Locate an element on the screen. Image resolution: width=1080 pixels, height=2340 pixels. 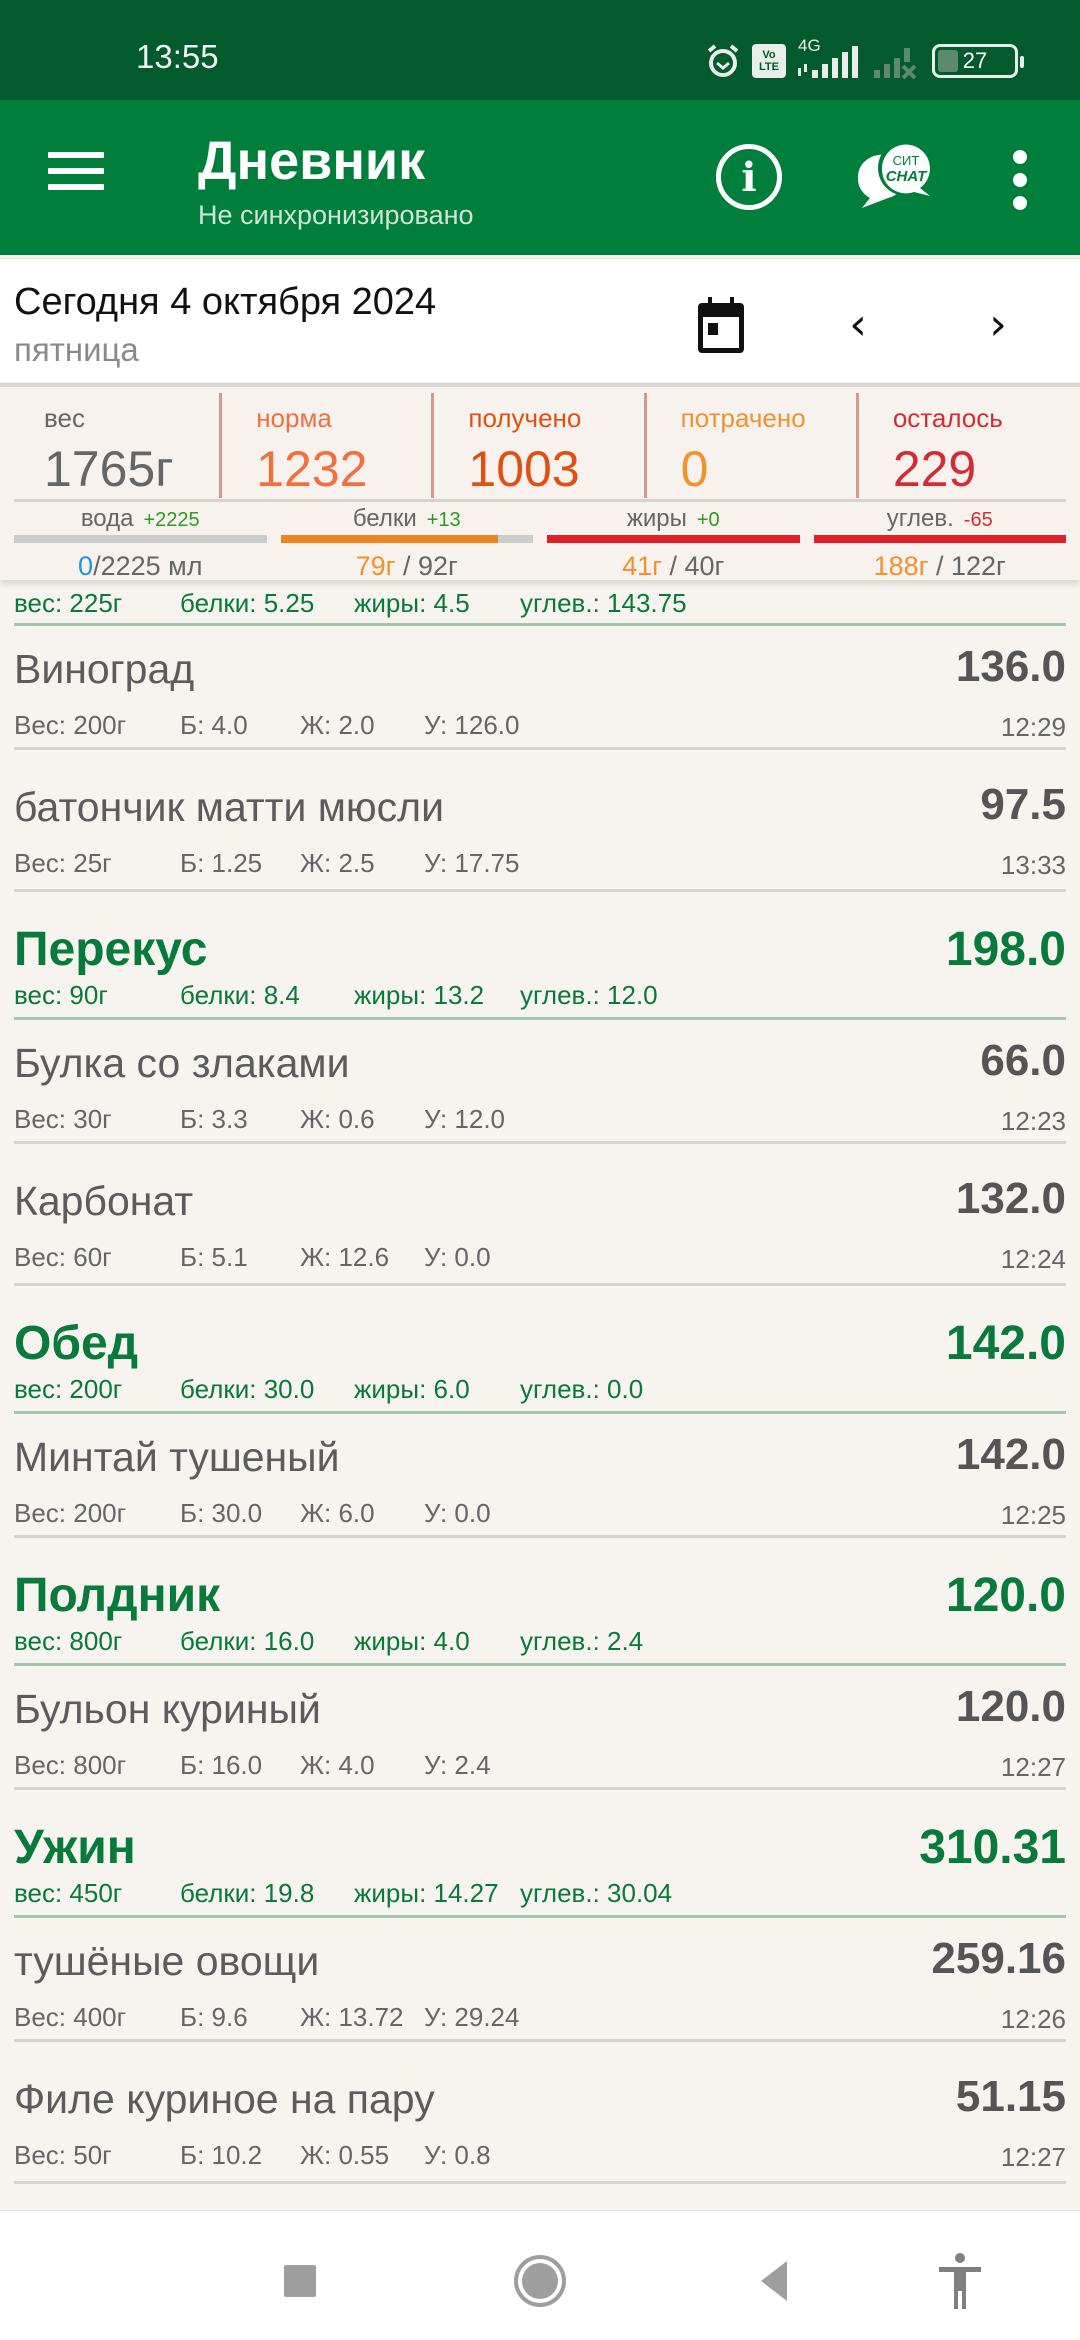
macro-target: / 40г is located at coordinates (693, 566).